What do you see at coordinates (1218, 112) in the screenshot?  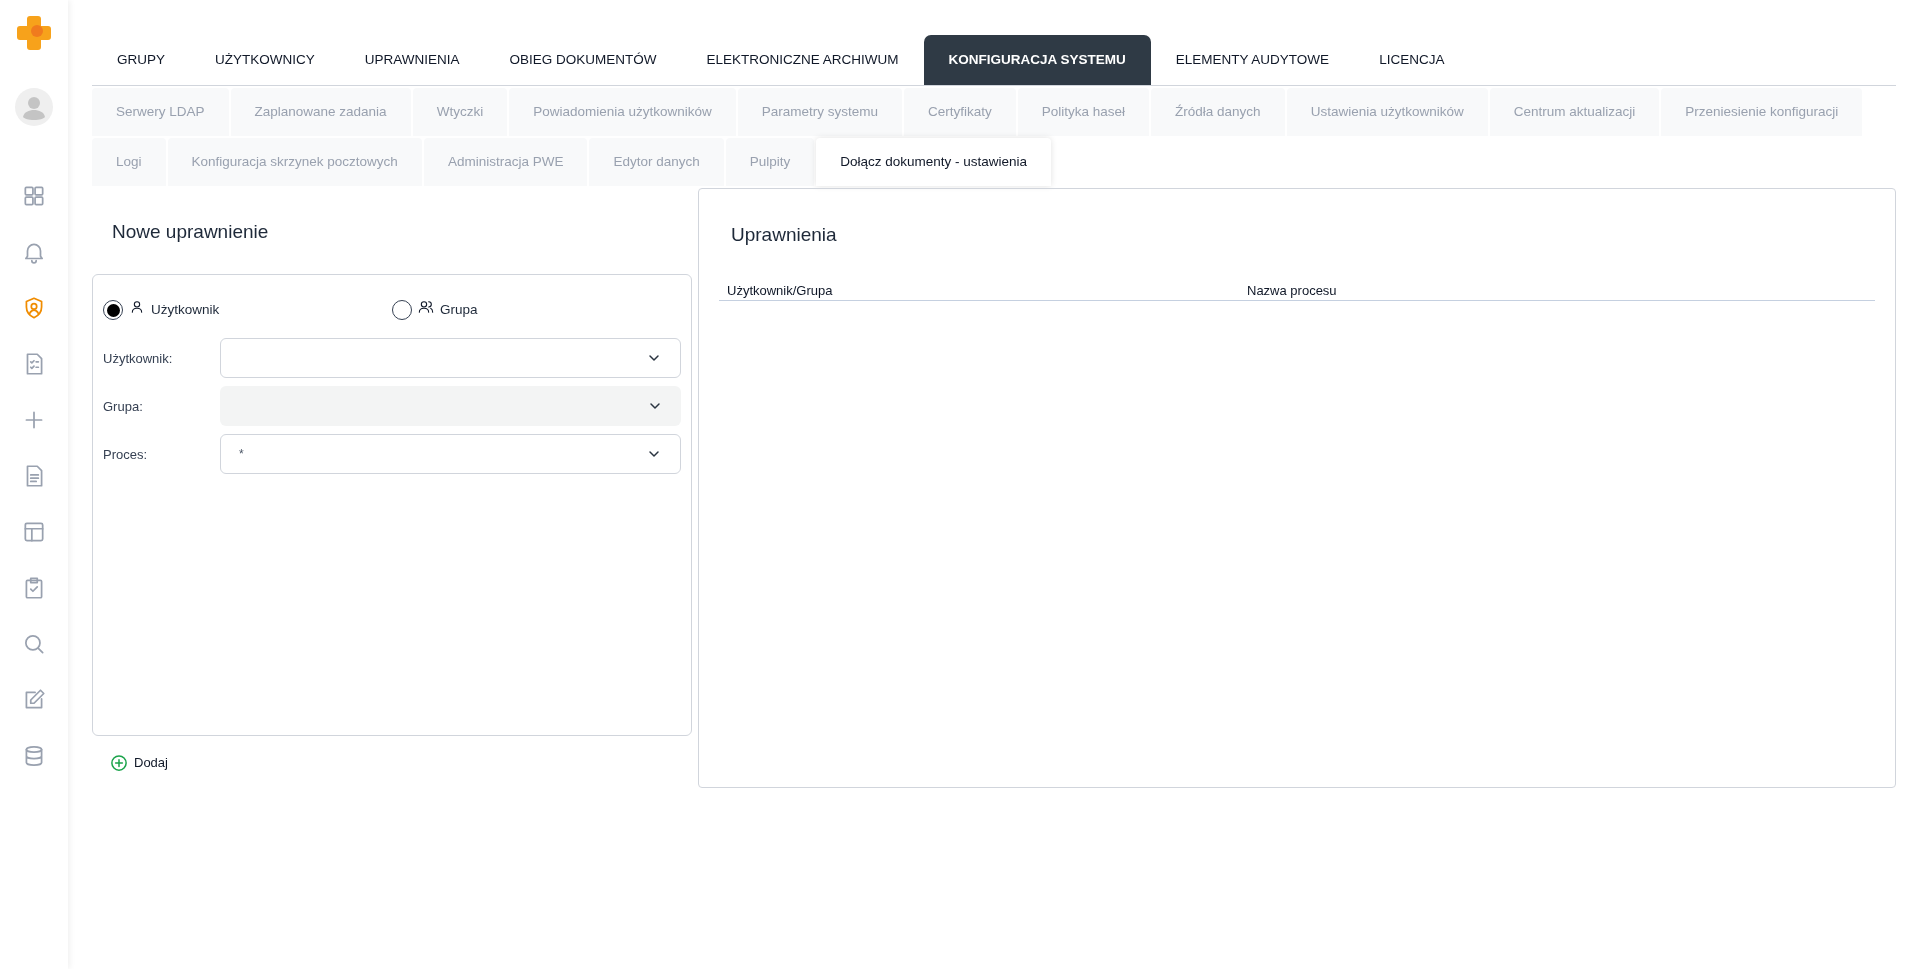 I see `sub-tab: Źródła danych` at bounding box center [1218, 112].